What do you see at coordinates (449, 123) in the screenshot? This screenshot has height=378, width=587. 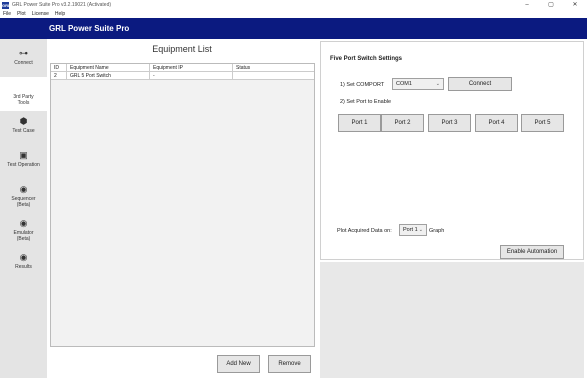 I see `port-3-button: Port 3` at bounding box center [449, 123].